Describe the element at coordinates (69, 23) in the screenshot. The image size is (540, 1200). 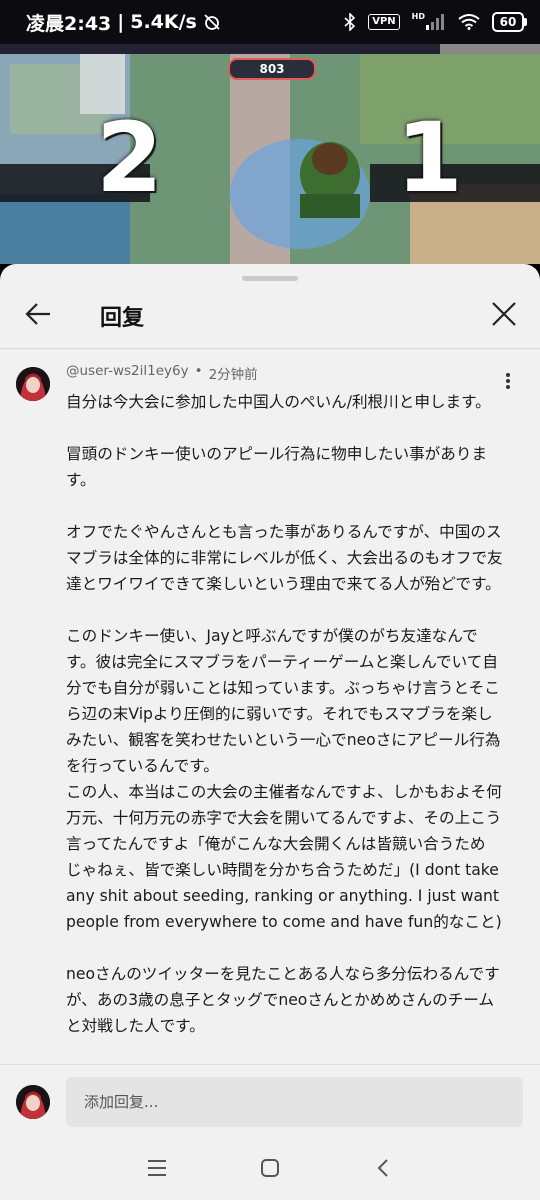
I see `status-time: 凌晨2:43` at that location.